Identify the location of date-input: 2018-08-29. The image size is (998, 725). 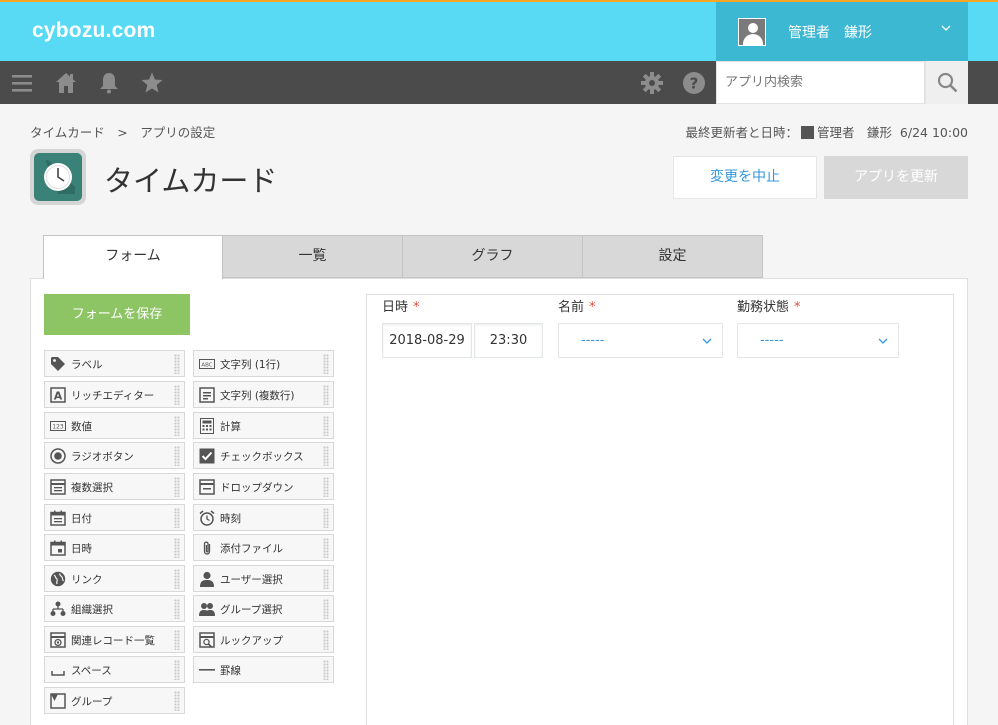
(427, 340).